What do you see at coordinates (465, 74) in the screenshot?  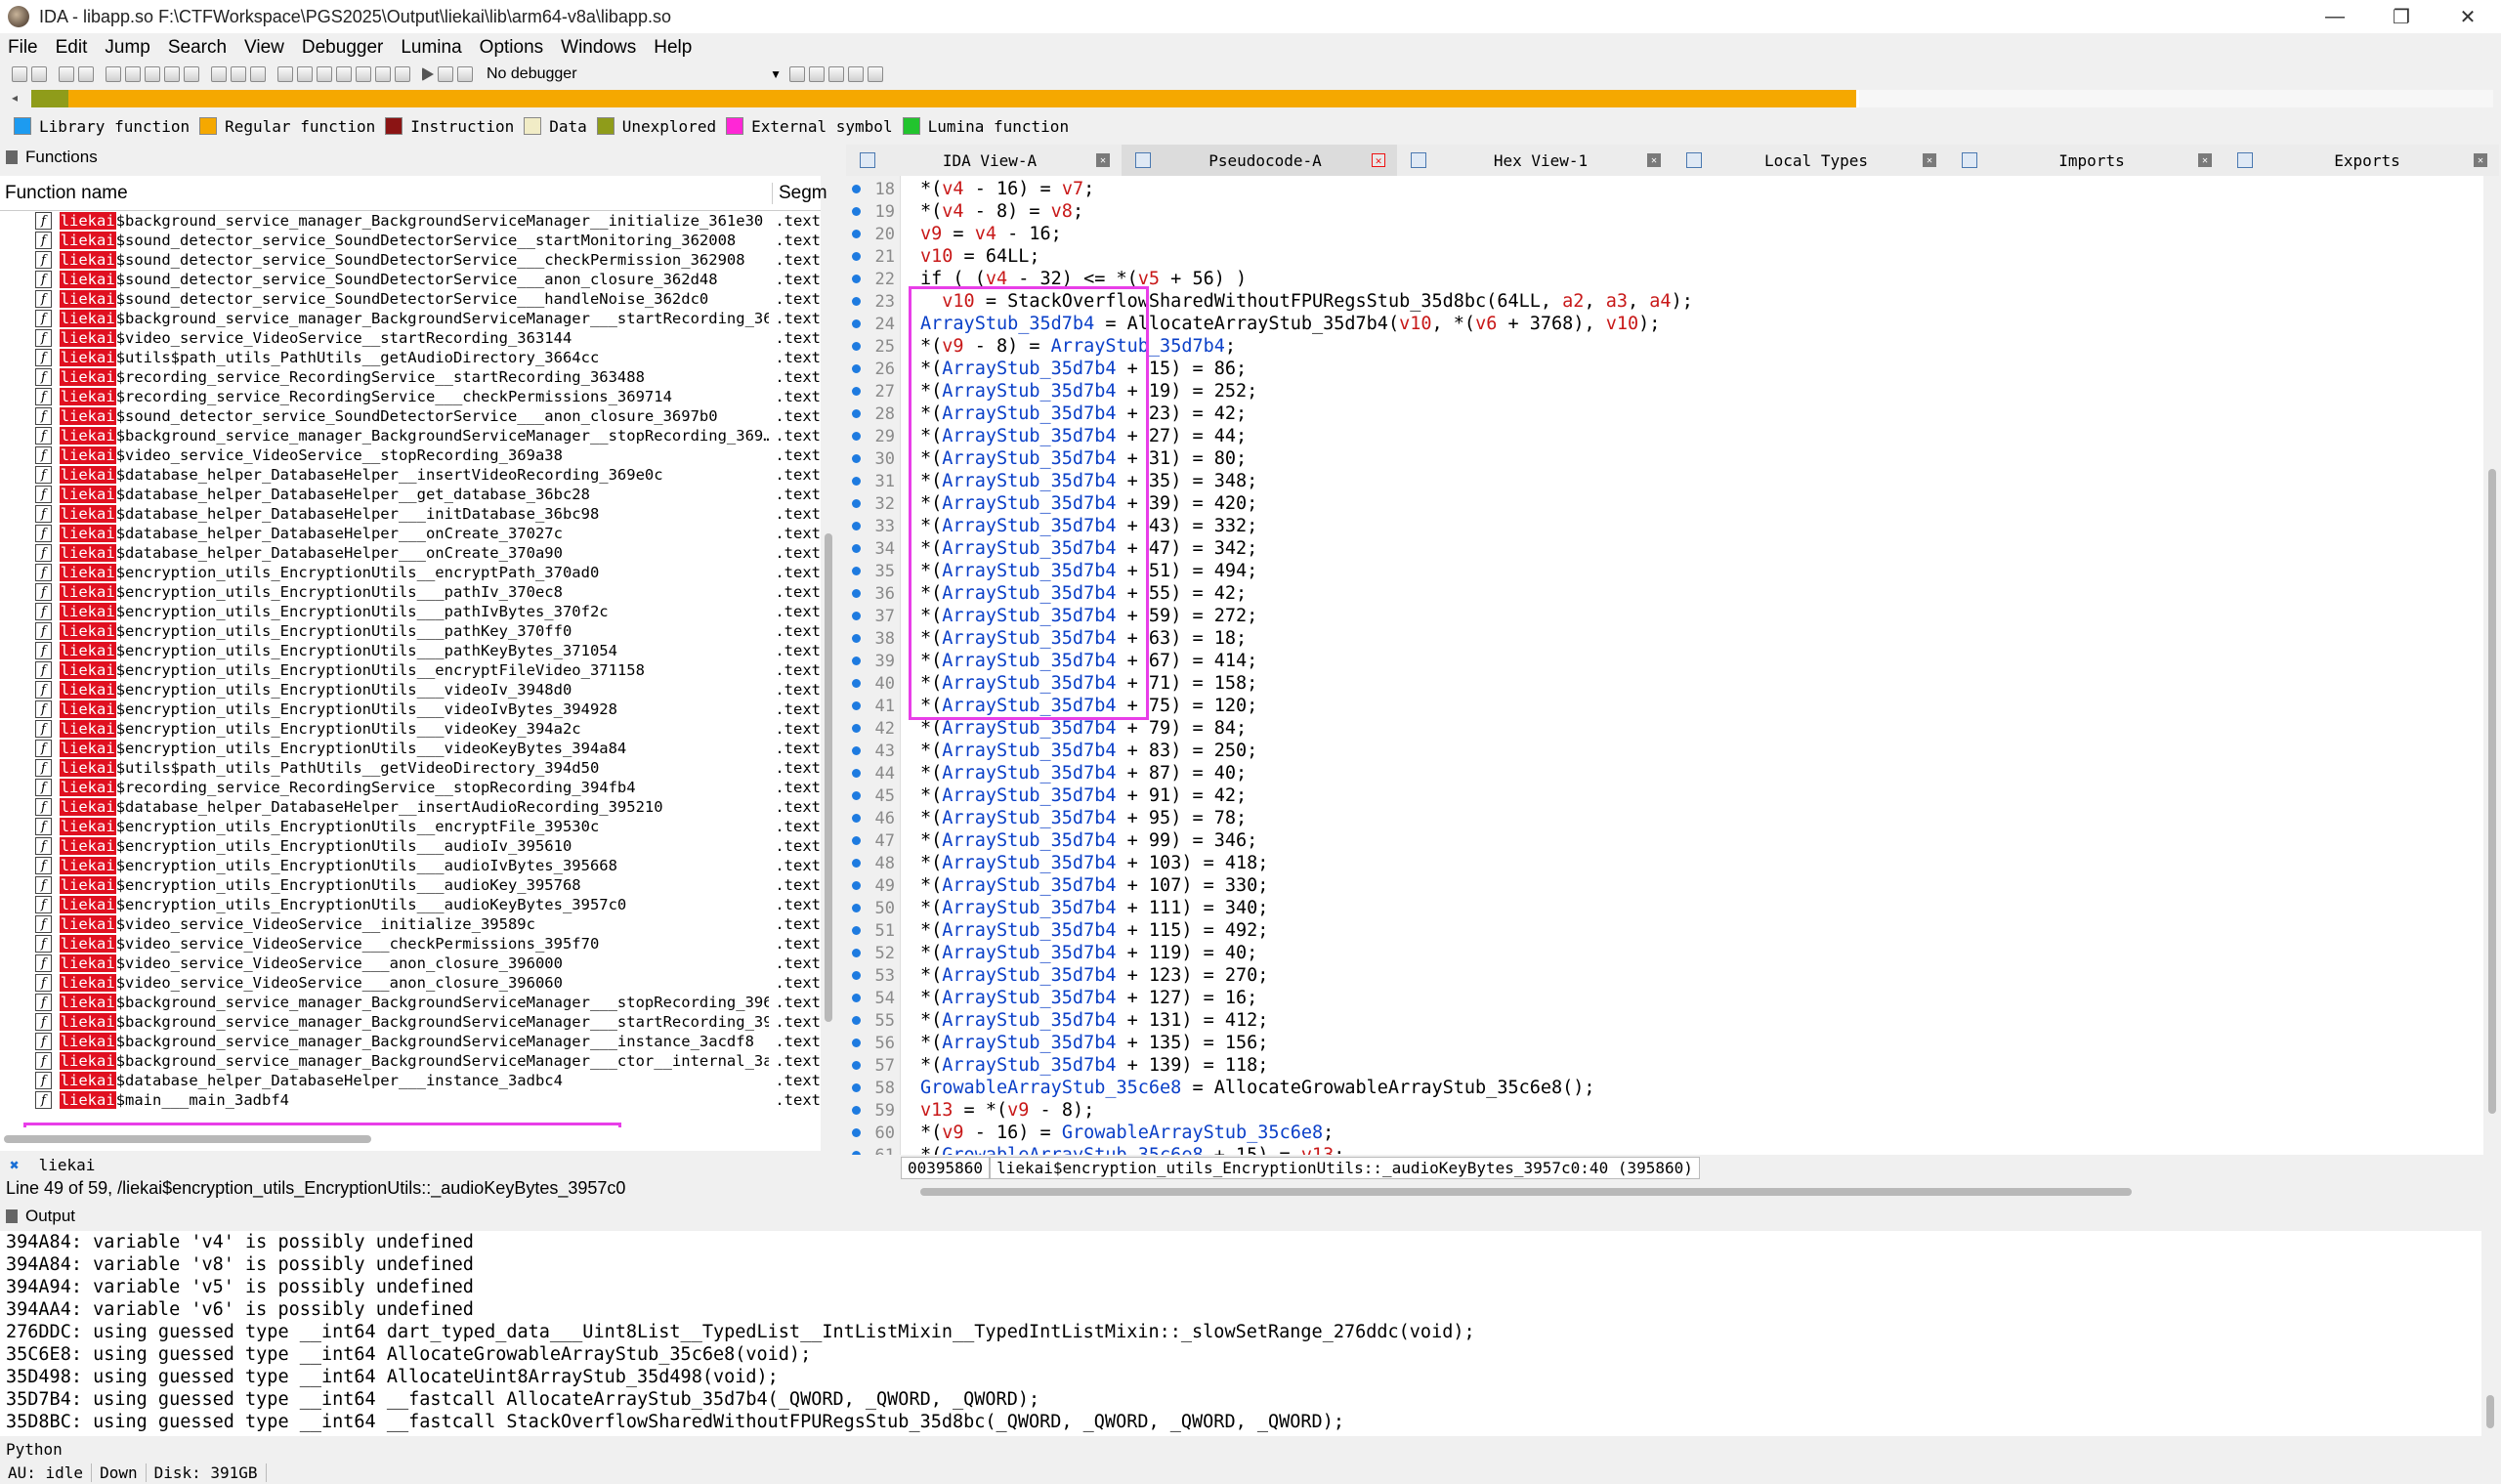 I see `stop-icon` at bounding box center [465, 74].